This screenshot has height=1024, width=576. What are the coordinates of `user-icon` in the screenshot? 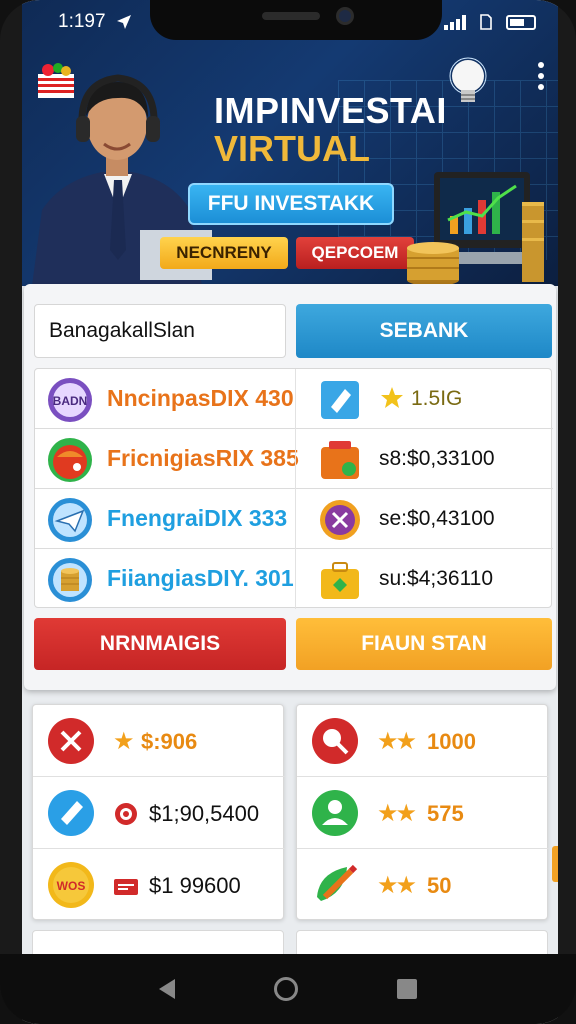 It's located at (335, 813).